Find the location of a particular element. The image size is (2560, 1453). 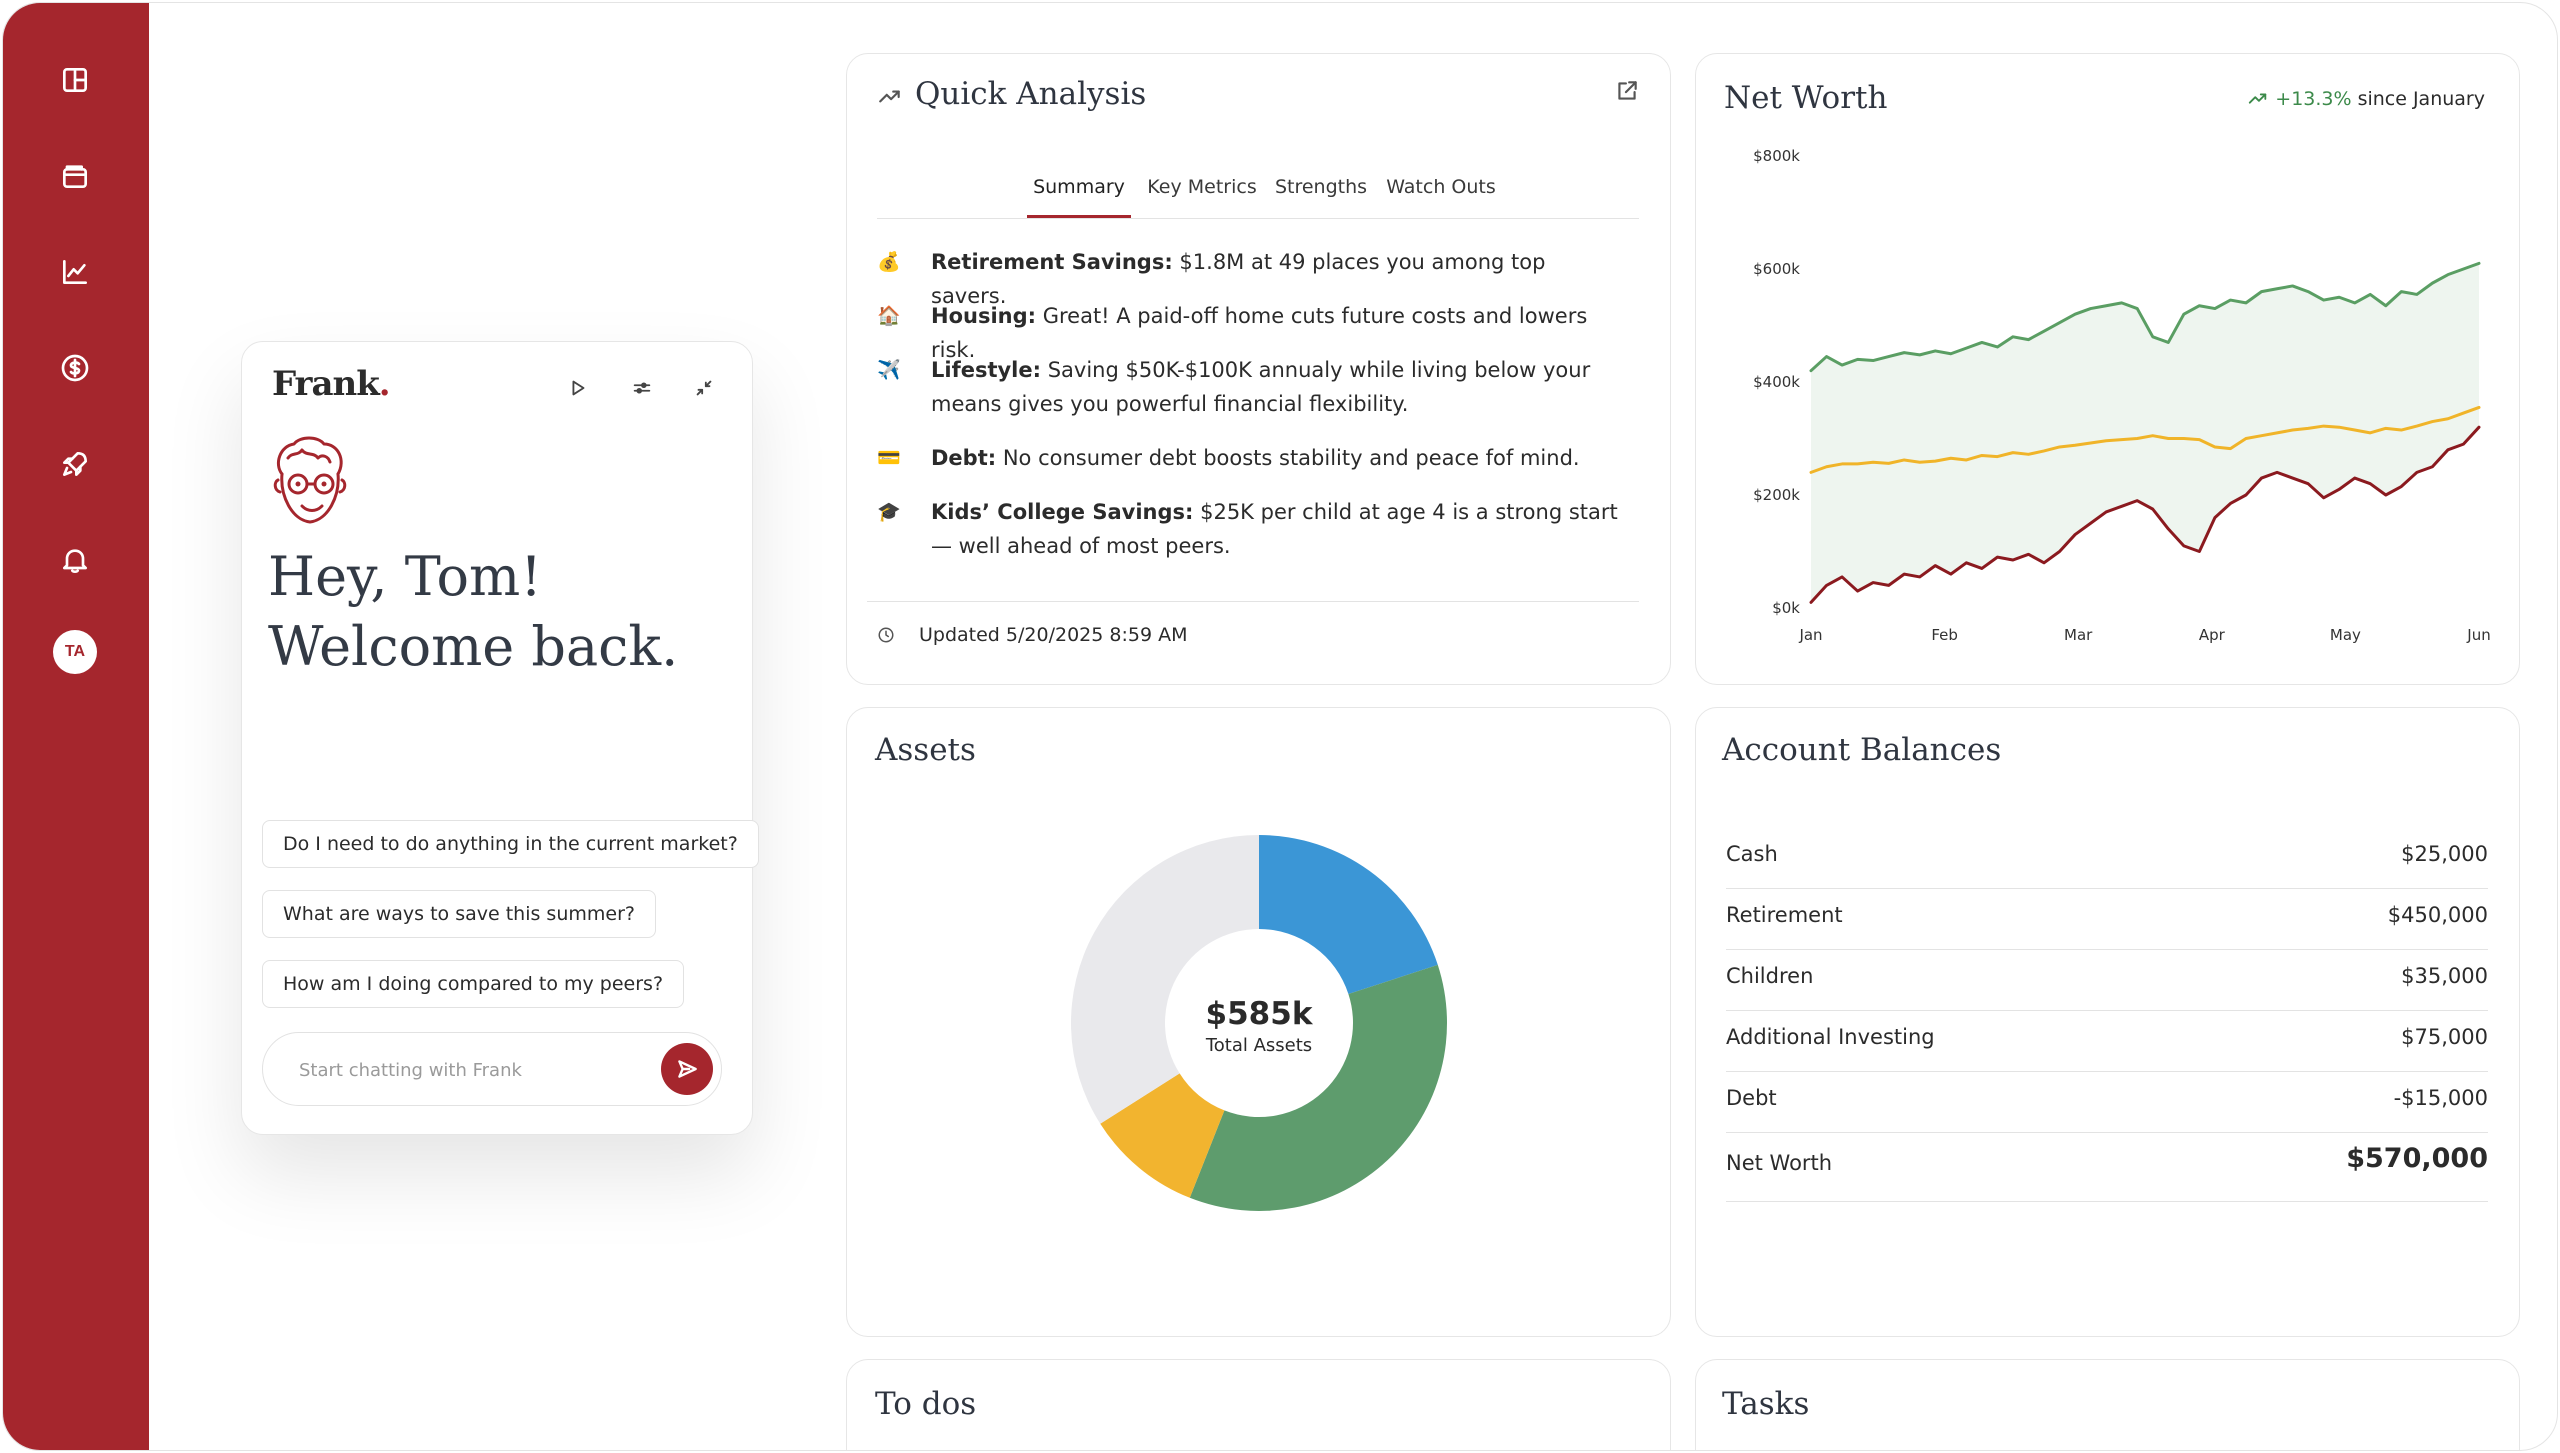

balance-value: $35,000 is located at coordinates (2444, 976).